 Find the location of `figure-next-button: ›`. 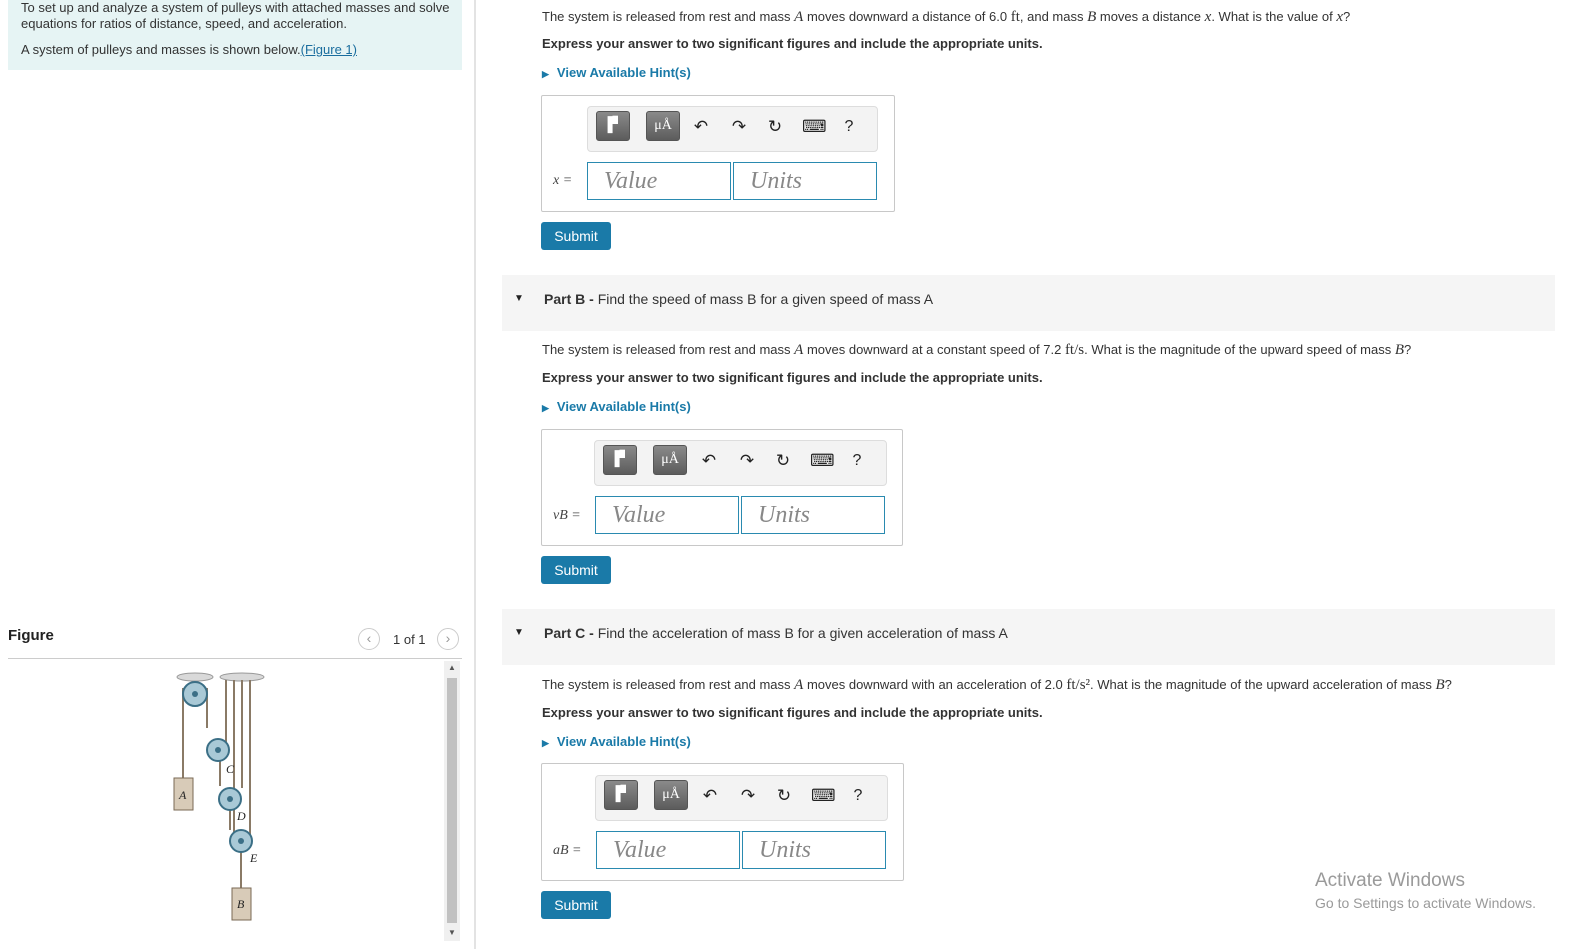

figure-next-button: › is located at coordinates (448, 639).